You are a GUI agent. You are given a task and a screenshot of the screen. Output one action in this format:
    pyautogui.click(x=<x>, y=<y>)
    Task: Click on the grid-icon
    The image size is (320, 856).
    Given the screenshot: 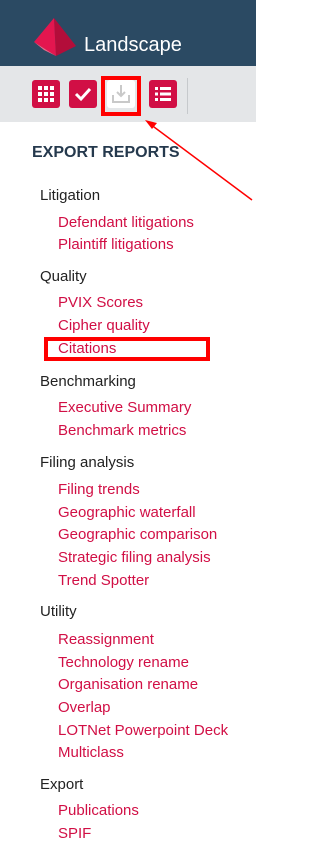 What is the action you would take?
    pyautogui.click(x=46, y=94)
    